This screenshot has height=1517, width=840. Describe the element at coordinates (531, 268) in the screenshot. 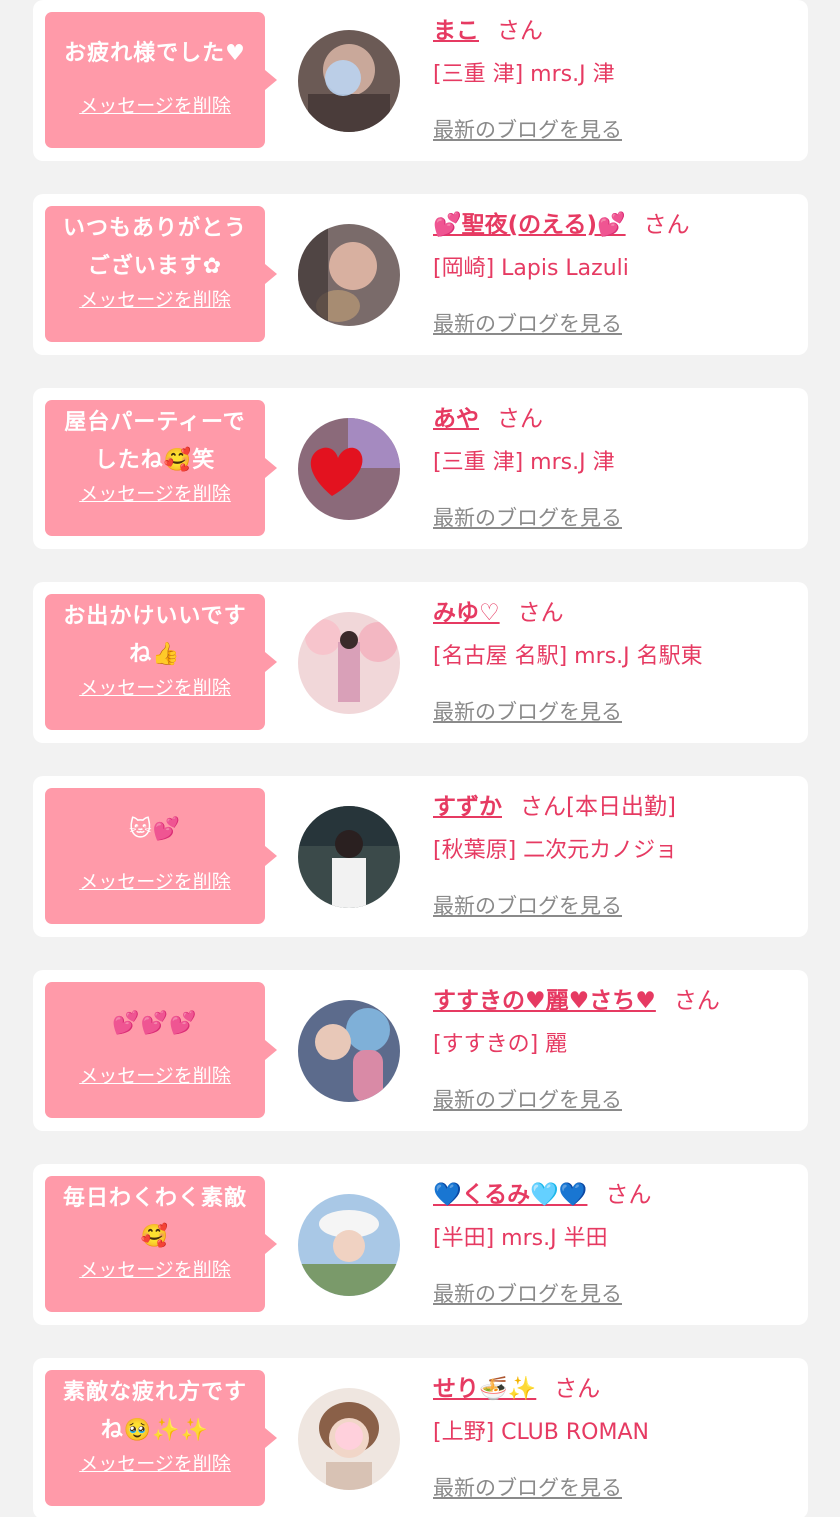

I see `shop-label: [岡崎] Lapis Lazuli` at that location.